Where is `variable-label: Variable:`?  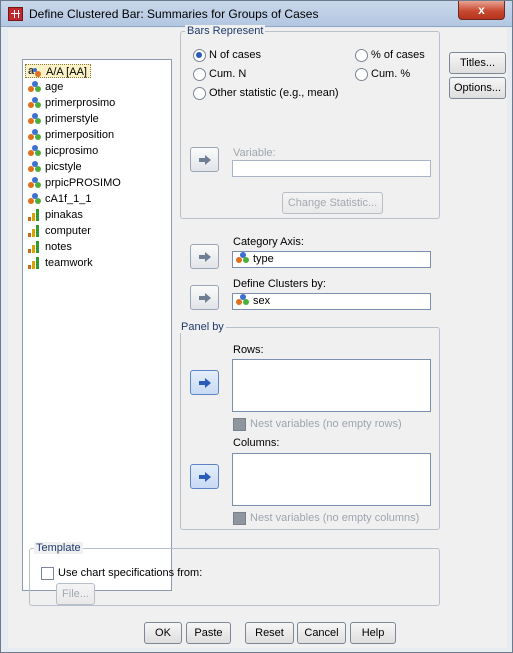 variable-label: Variable: is located at coordinates (254, 153).